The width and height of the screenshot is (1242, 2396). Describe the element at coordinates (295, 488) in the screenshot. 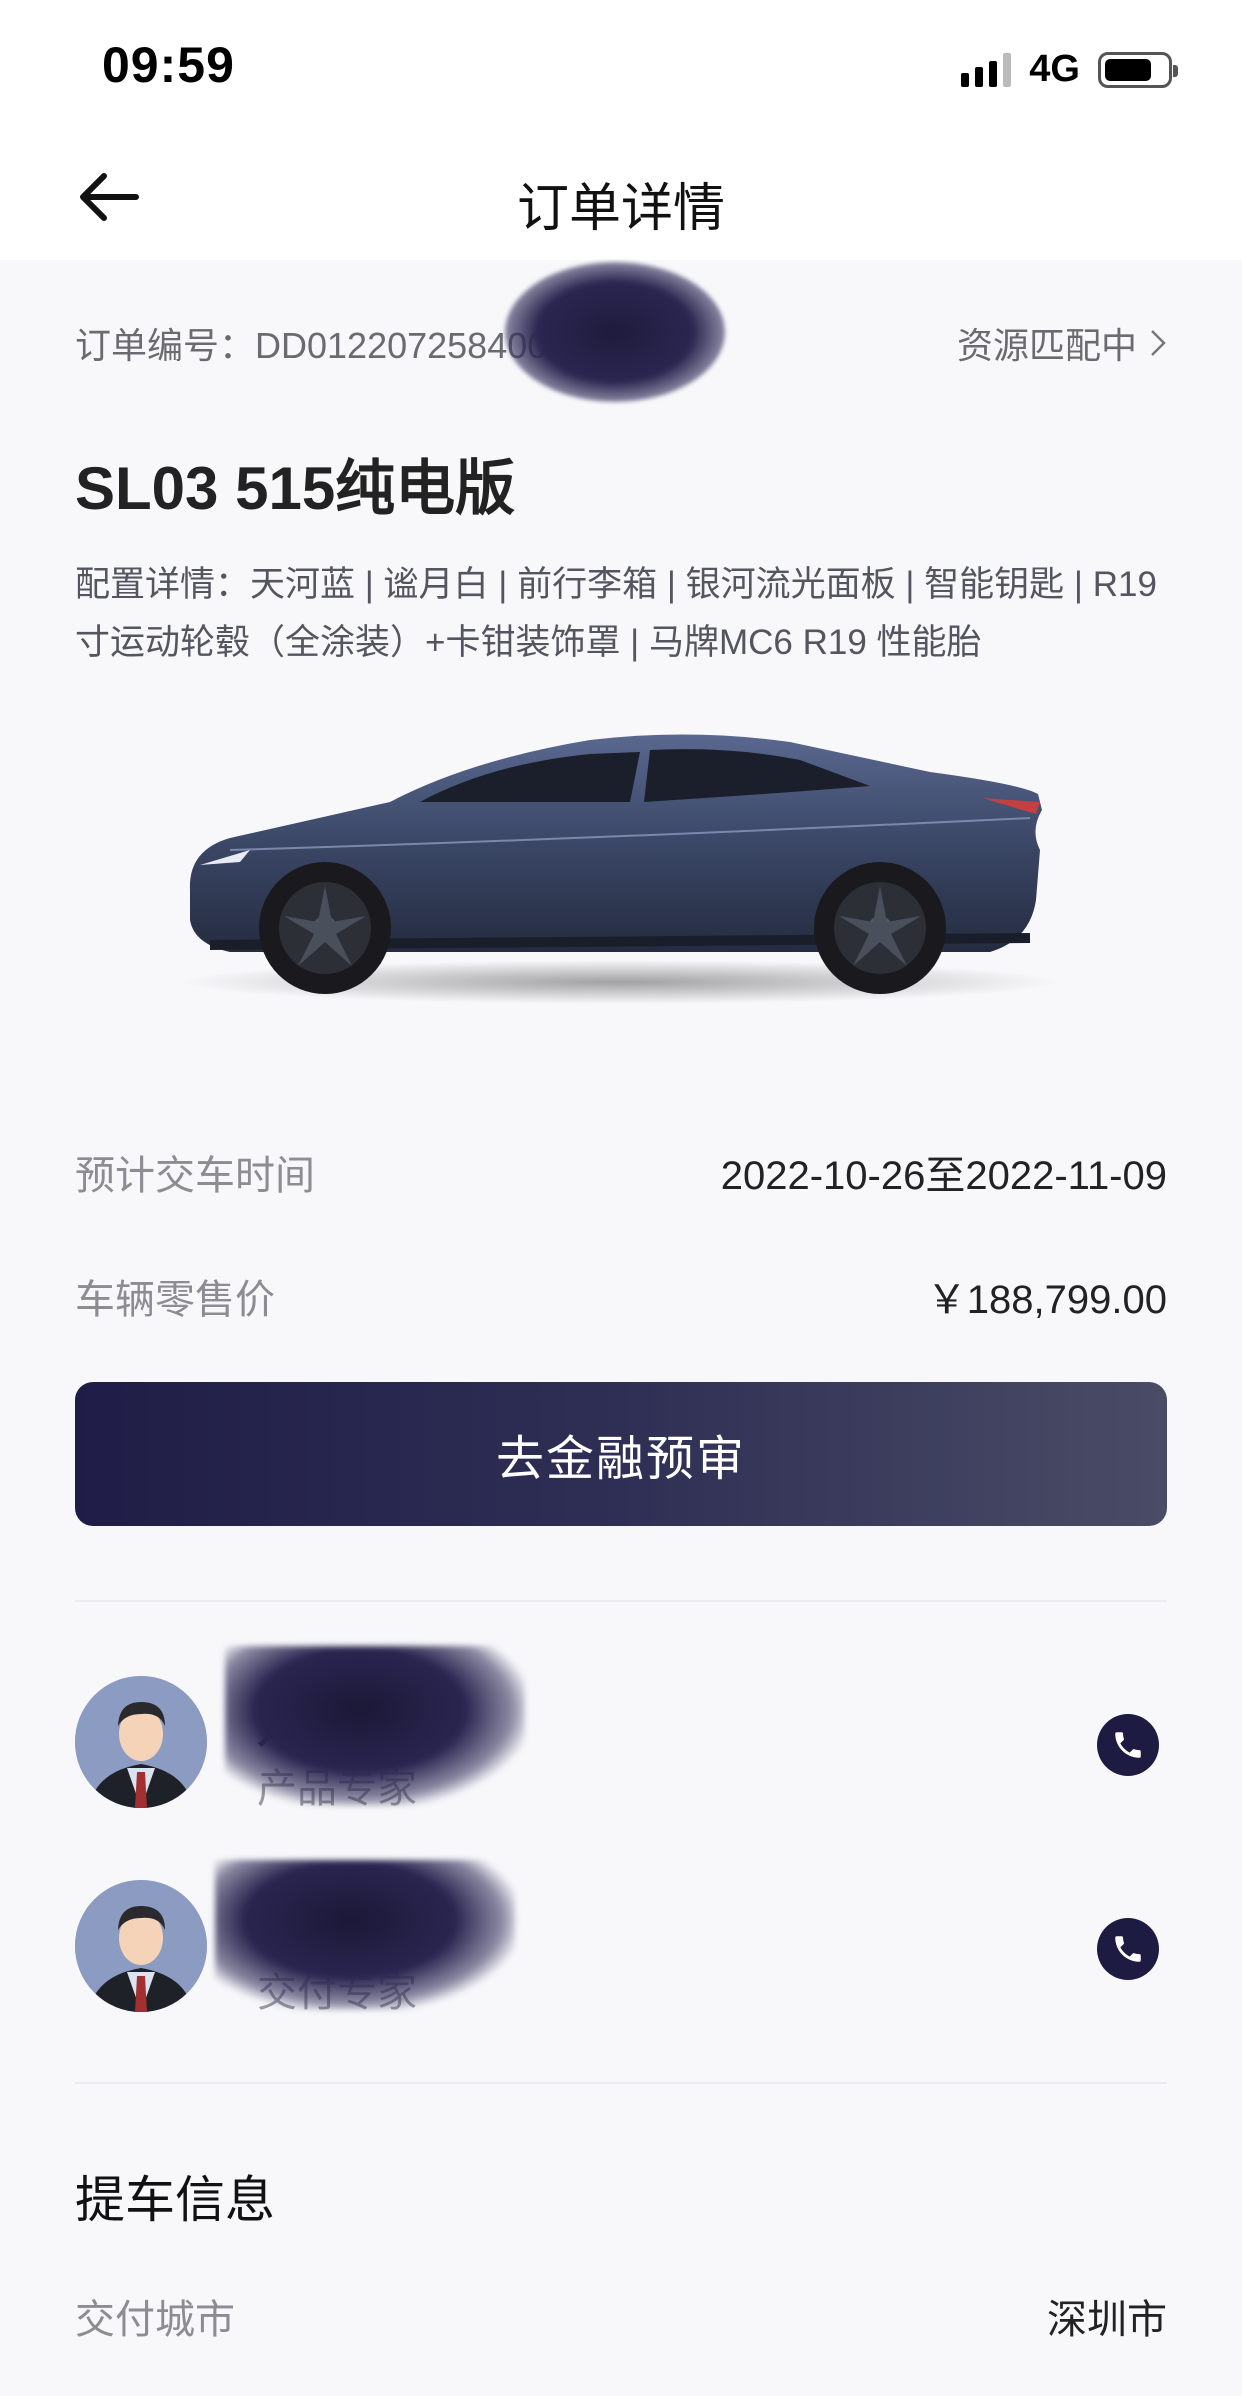

I see `vehicle-model: SL03 515纯电版` at that location.